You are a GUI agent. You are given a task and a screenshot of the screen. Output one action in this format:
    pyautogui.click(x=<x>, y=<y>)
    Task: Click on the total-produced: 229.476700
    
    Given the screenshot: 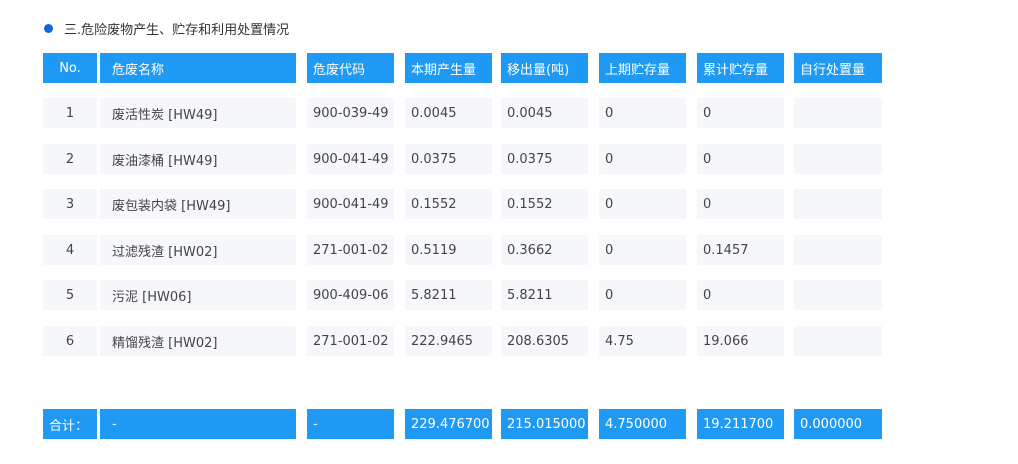 What is the action you would take?
    pyautogui.click(x=448, y=424)
    